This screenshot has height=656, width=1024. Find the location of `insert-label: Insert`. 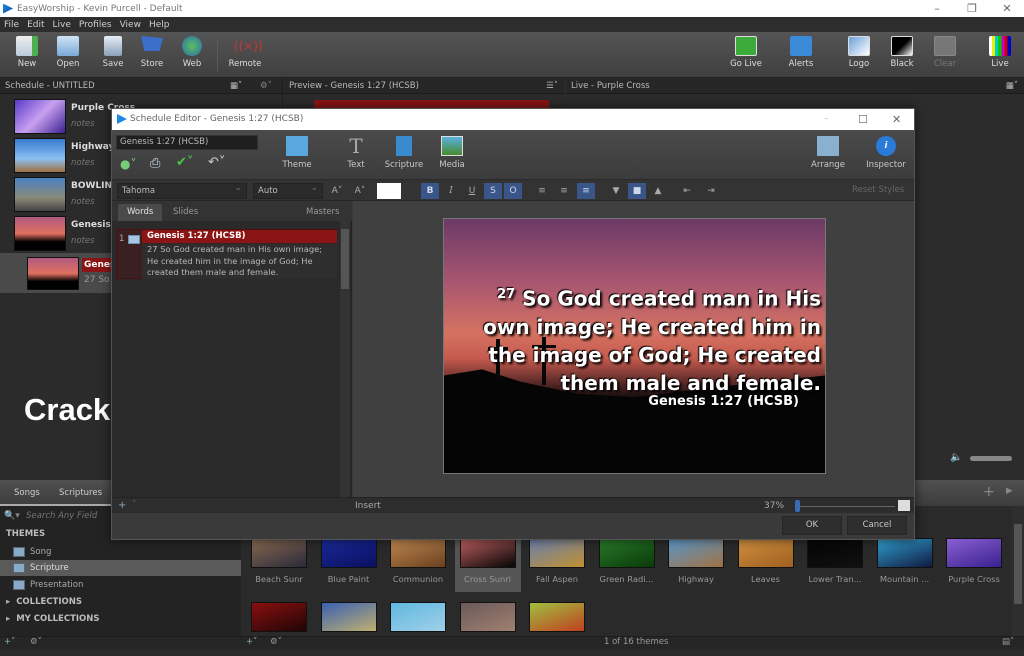

insert-label: Insert is located at coordinates (368, 506).